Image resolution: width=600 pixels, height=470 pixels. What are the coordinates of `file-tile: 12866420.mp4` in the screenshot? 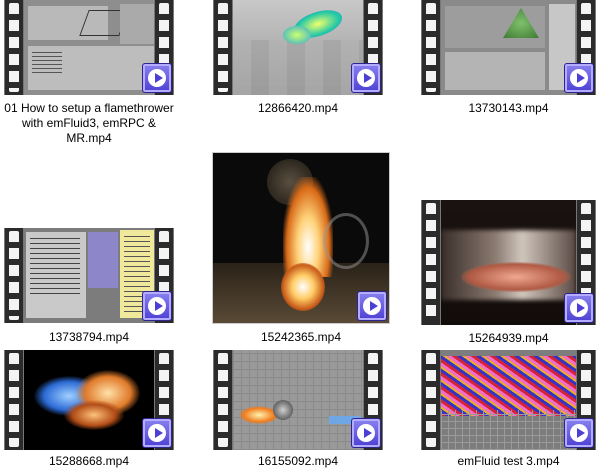 It's located at (298, 75).